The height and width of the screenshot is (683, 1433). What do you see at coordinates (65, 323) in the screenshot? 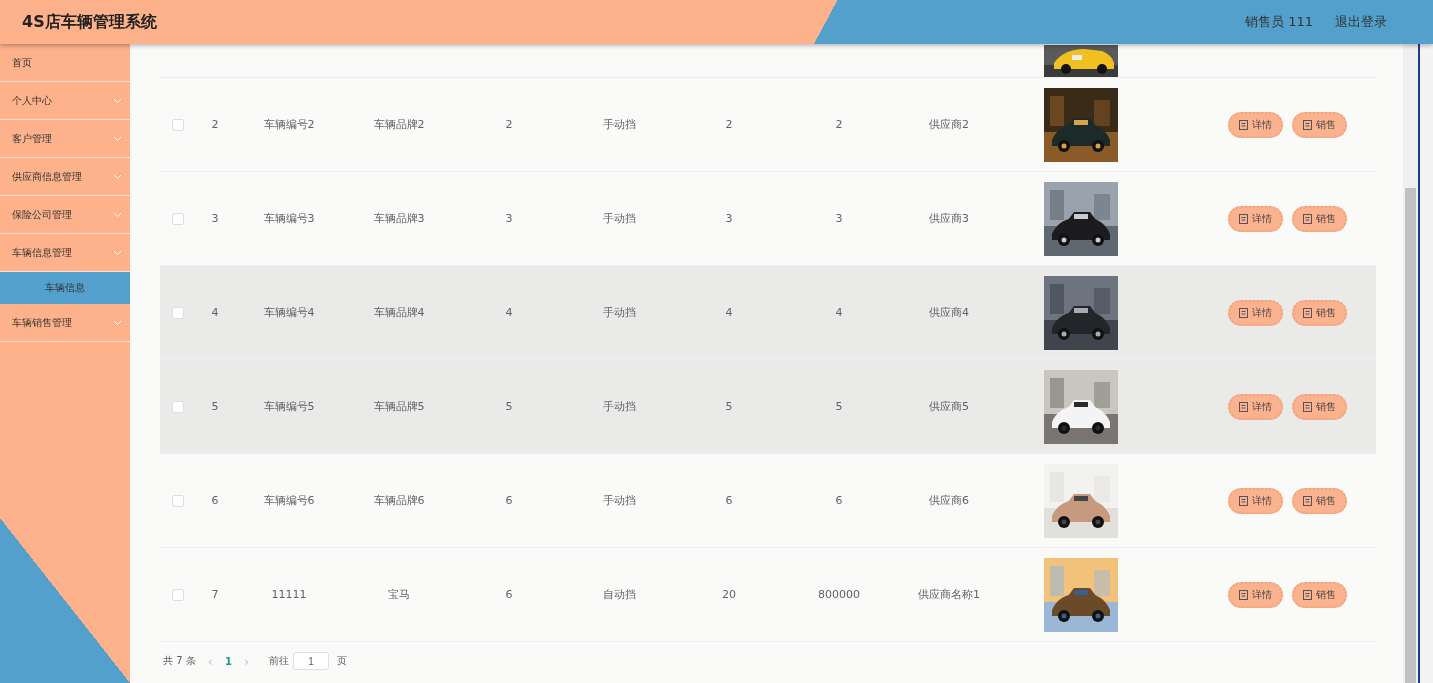
I see `sidebar-item: 车辆销售管理` at bounding box center [65, 323].